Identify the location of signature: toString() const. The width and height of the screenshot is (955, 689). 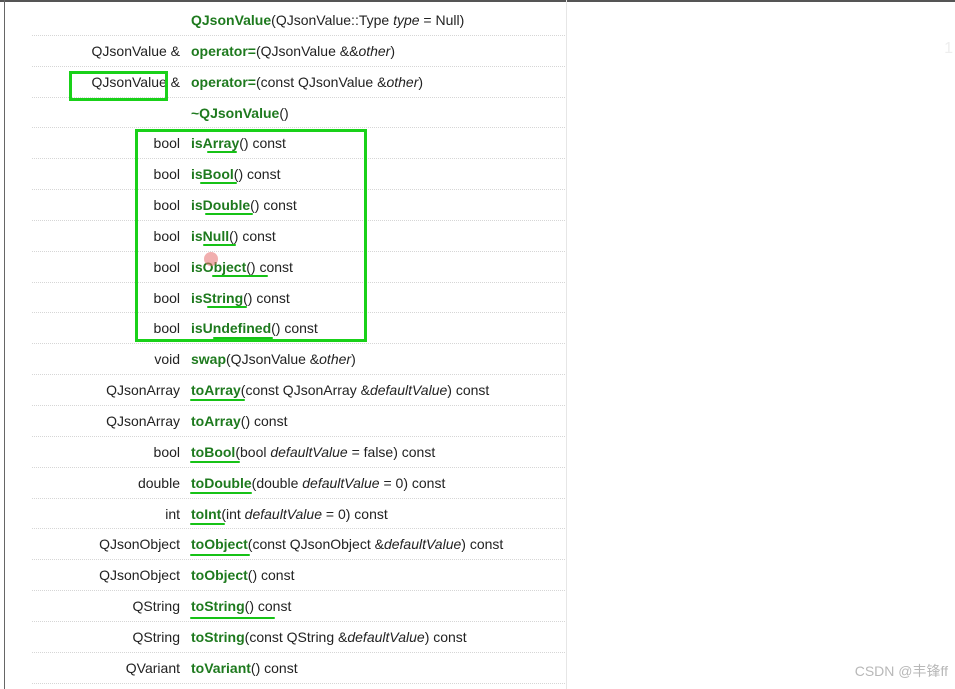
(241, 606).